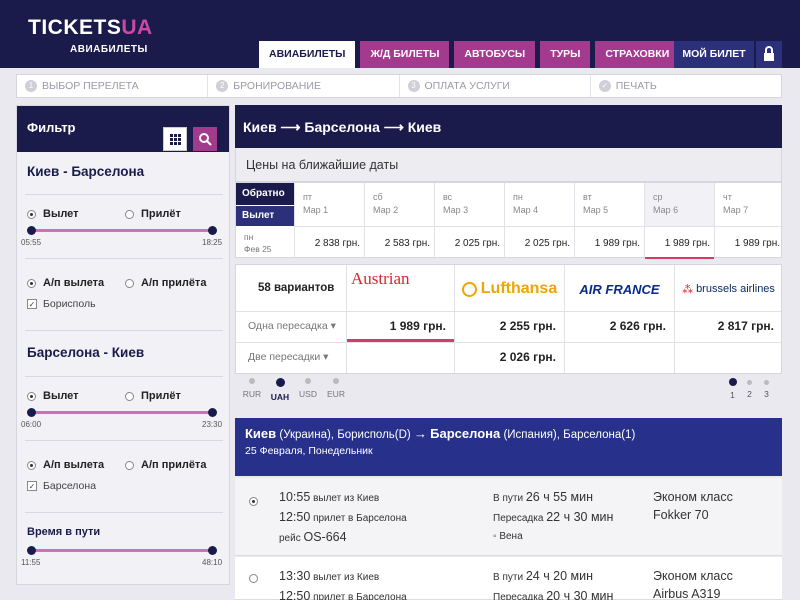  Describe the element at coordinates (296, 288) in the screenshot. I see `variants-count: 58 вариантов` at that location.